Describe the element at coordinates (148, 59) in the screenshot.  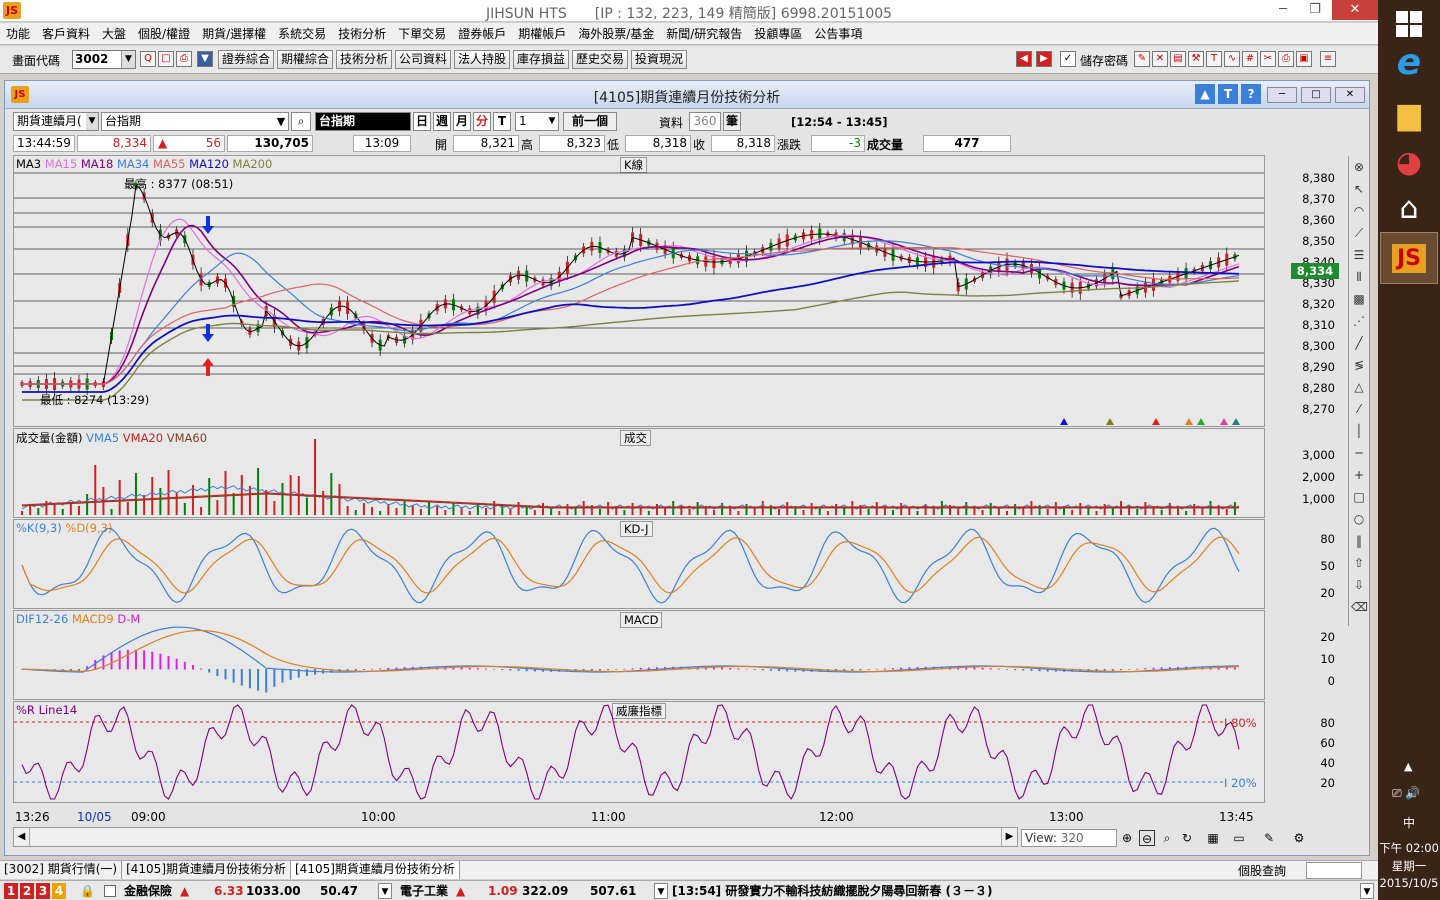
I see `search-icon: Q` at that location.